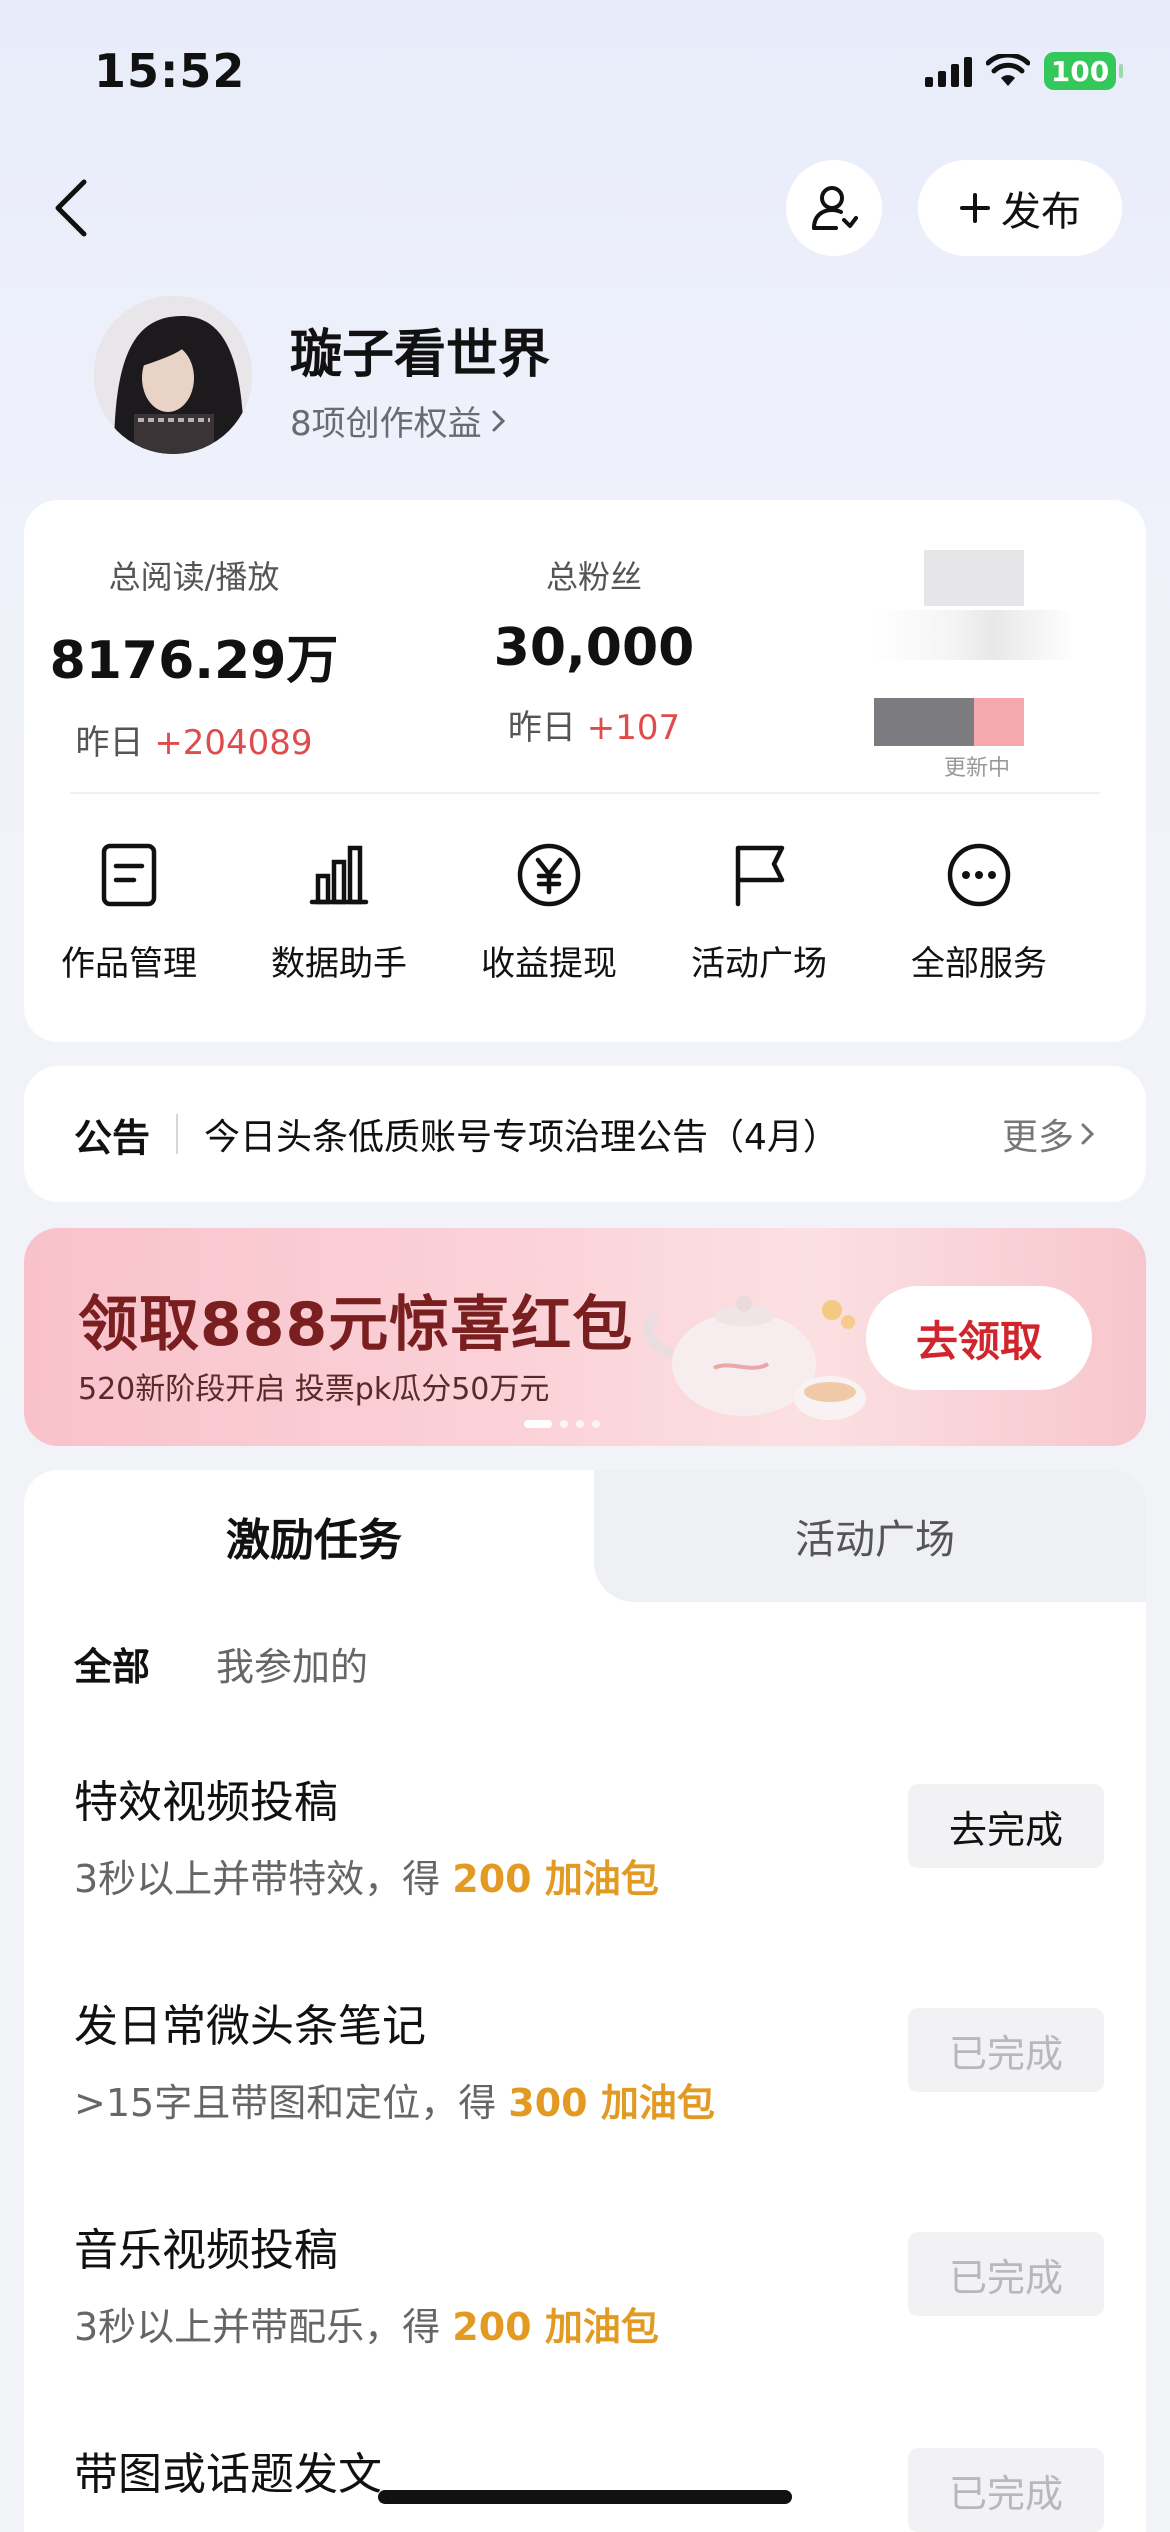 The height and width of the screenshot is (2532, 1170). What do you see at coordinates (611, 2103) in the screenshot?
I see `task-reward: 300 加油包` at bounding box center [611, 2103].